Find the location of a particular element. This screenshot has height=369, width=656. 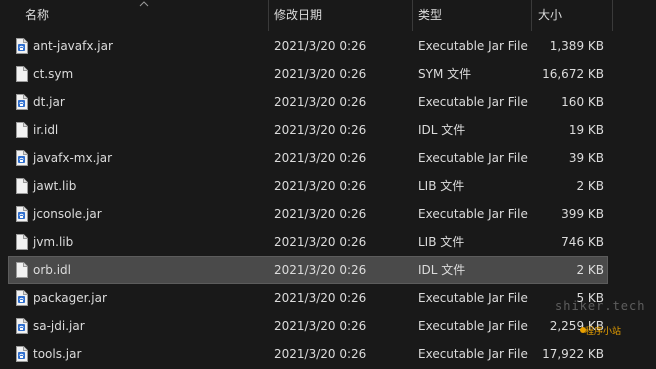

file-name: packager.jar is located at coordinates (70, 298).